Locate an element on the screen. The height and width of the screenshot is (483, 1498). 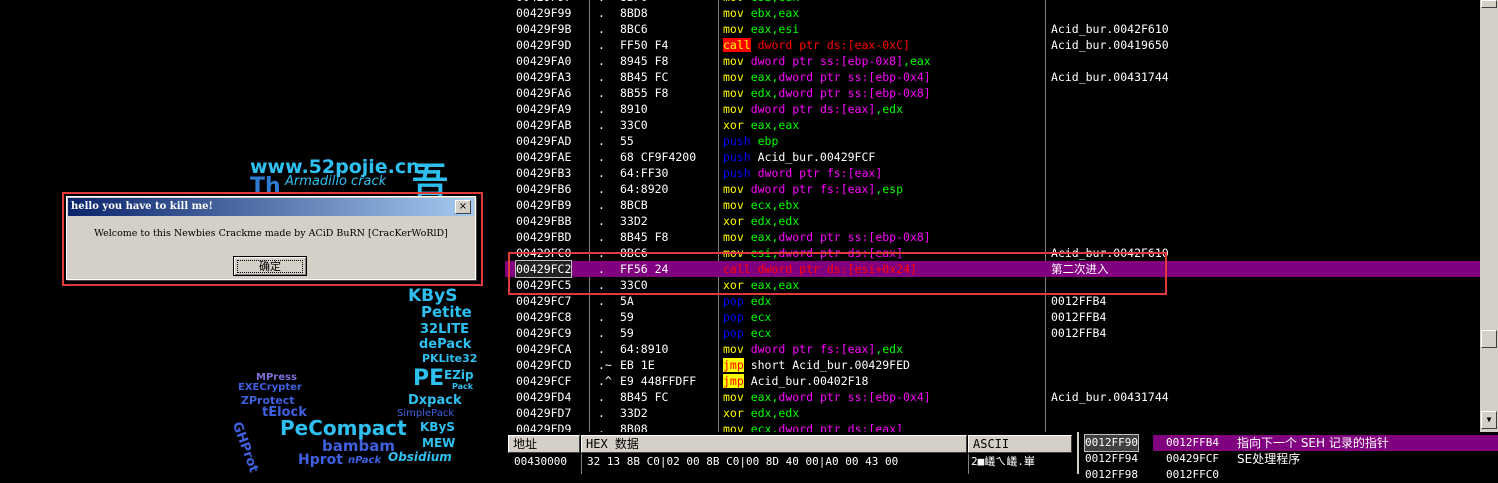
disasm-hex: 33C0 is located at coordinates (634, 125).